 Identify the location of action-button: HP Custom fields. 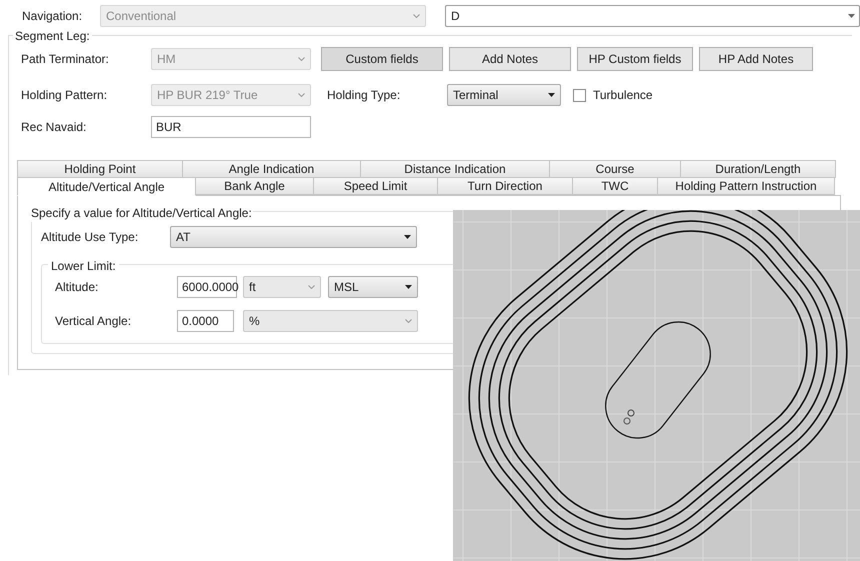
(635, 59).